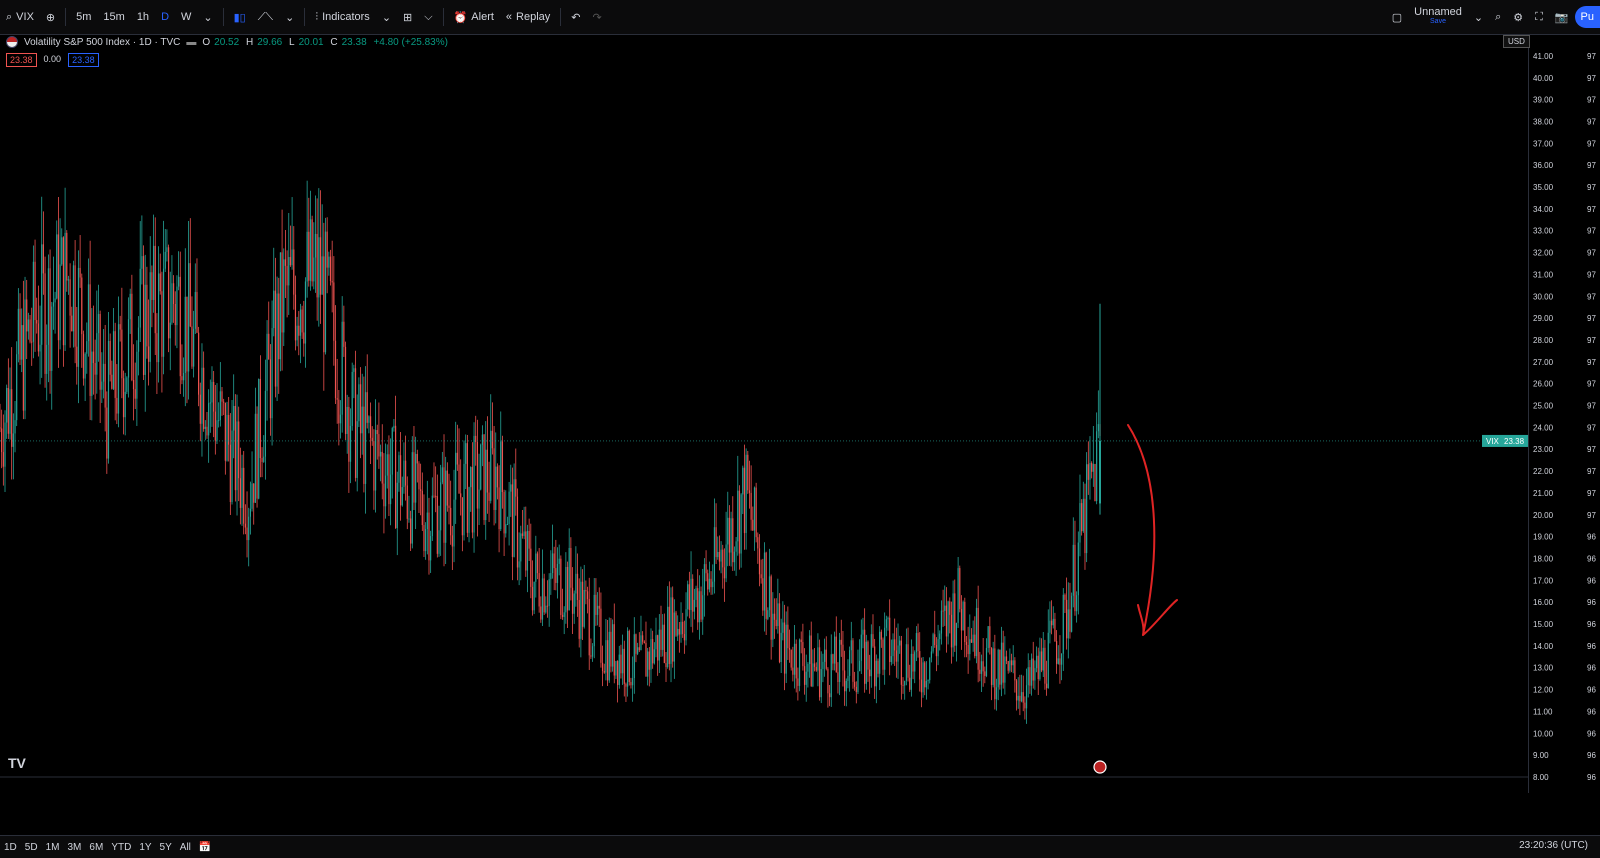 The width and height of the screenshot is (1600, 858). Describe the element at coordinates (1539, 17) in the screenshot. I see `fullscreen-button: ⛶` at that location.